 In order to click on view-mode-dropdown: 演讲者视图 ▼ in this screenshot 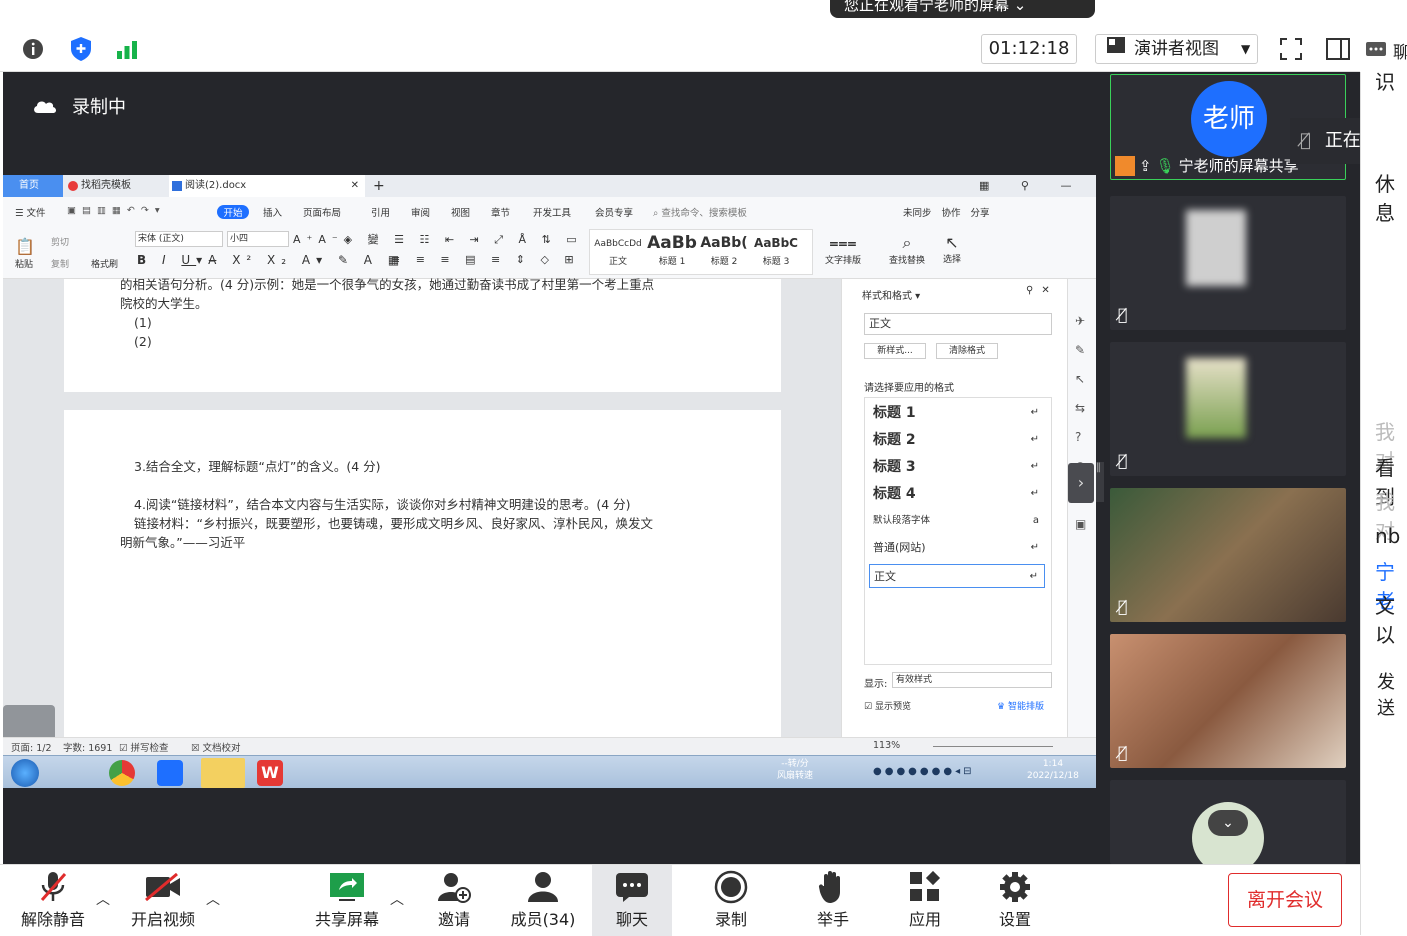, I will do `click(1176, 49)`.